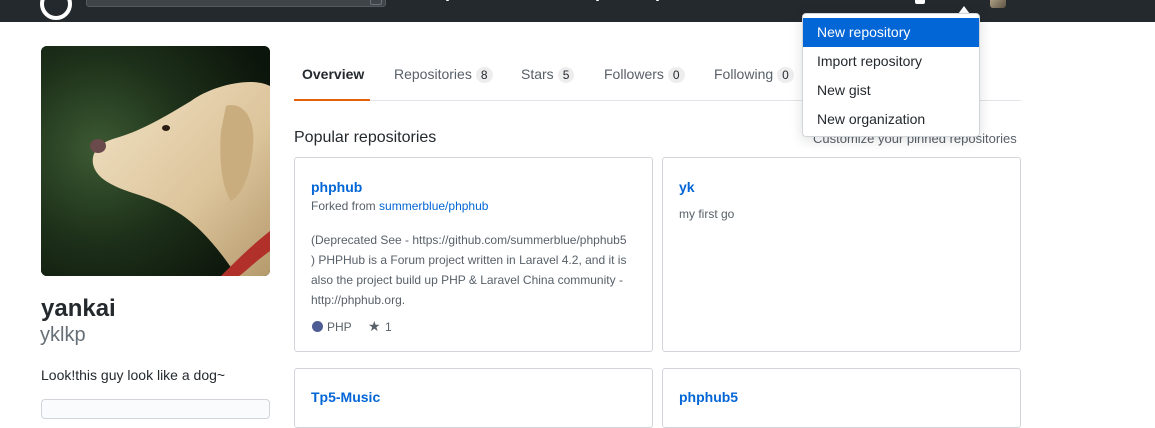 Image resolution: width=1155 pixels, height=428 pixels. I want to click on tab-label: Followers, so click(634, 74).